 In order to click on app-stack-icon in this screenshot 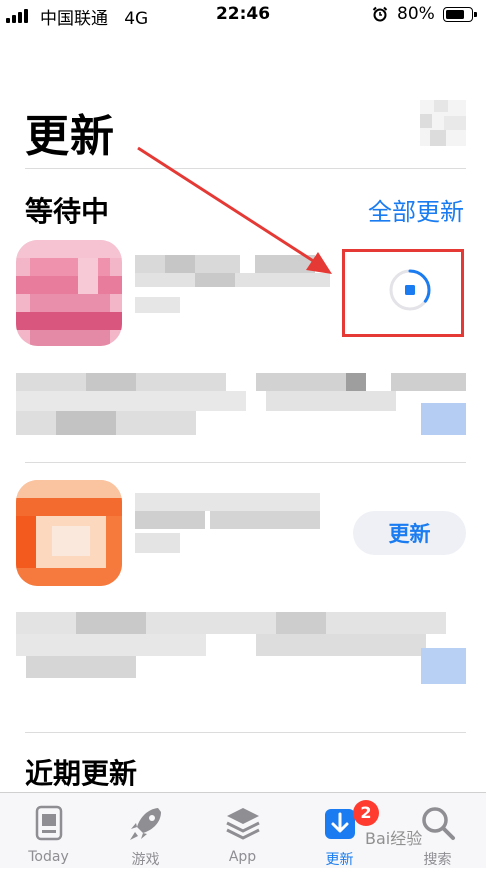, I will do `click(242, 824)`.